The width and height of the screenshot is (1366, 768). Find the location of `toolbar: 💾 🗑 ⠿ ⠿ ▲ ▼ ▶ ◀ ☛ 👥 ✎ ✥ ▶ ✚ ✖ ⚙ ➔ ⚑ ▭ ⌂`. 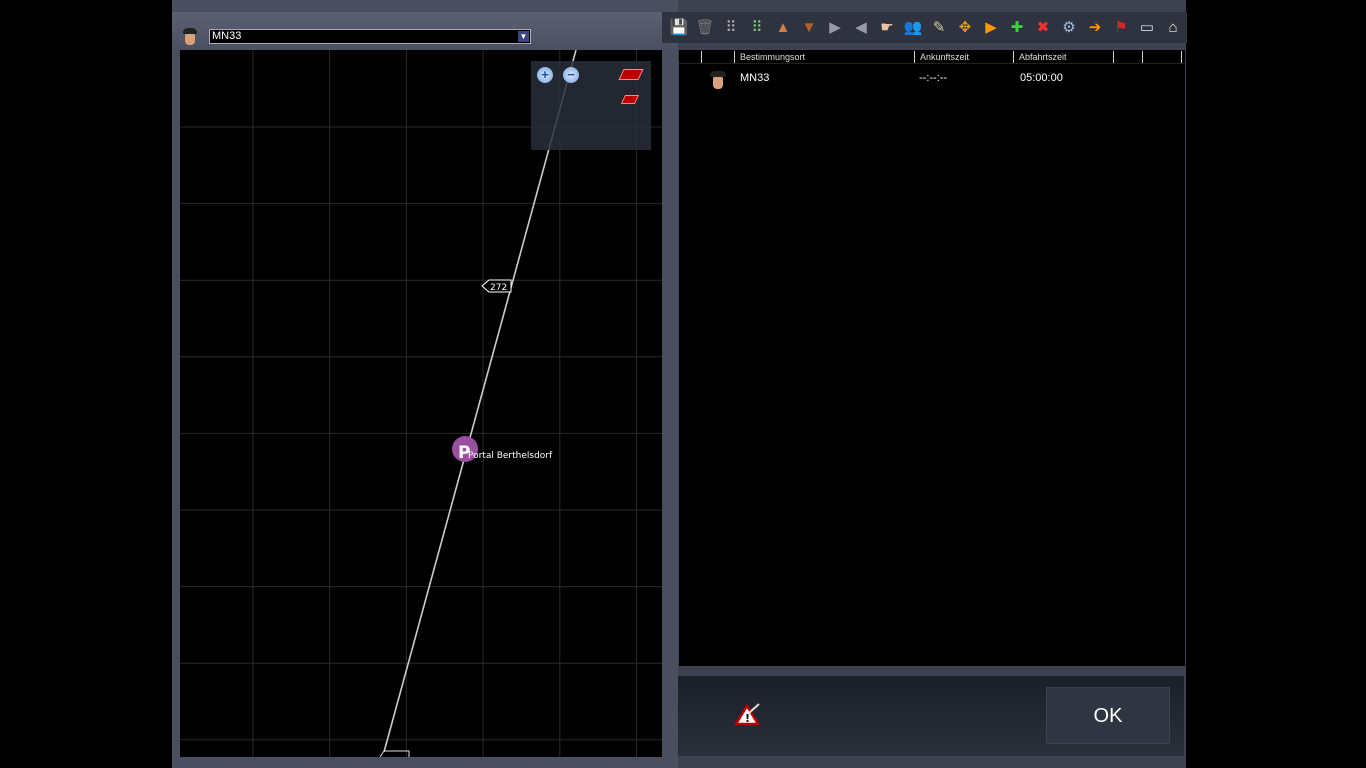

toolbar: 💾 🗑 ⠿ ⠿ ▲ ▼ ▶ ◀ ☛ 👥 ✎ ✥ ▶ ✚ ✖ ⚙ ➔ ⚑ ▭ ⌂ is located at coordinates (924, 27).